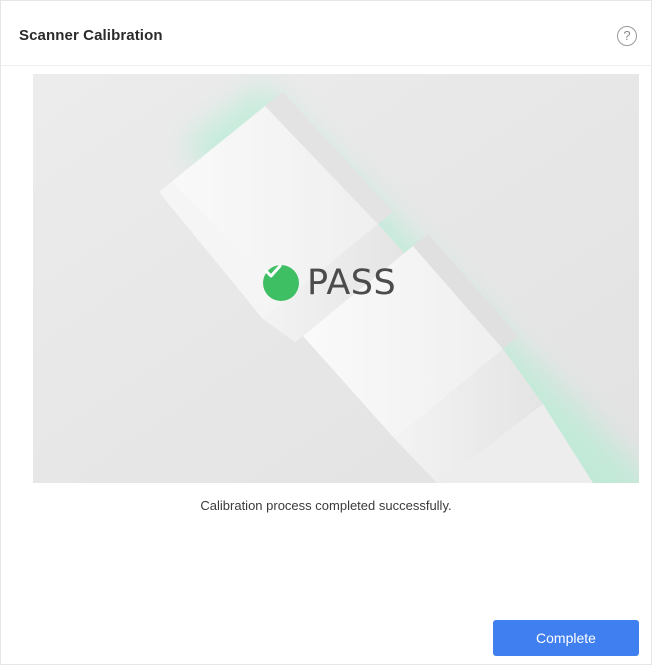 The height and width of the screenshot is (665, 652). I want to click on check-circle-icon, so click(281, 282).